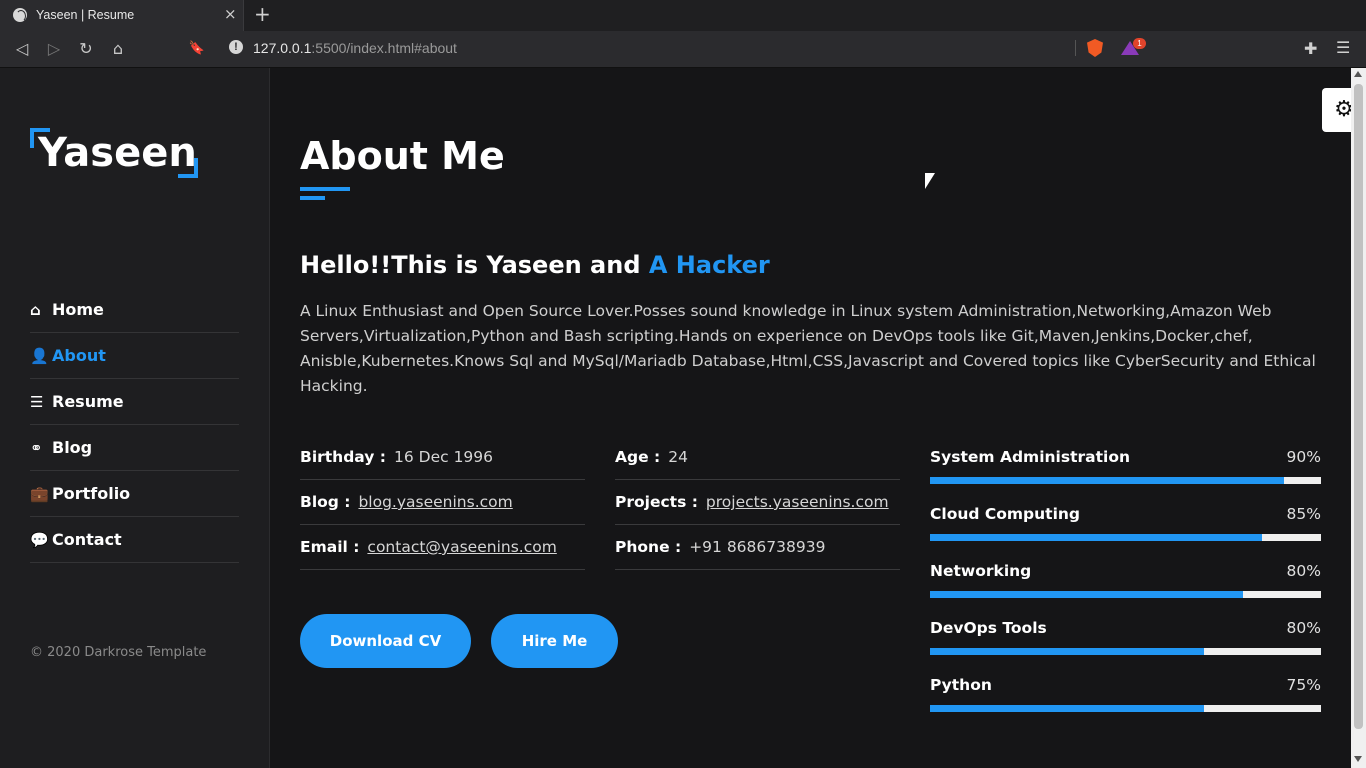  I want to click on info-icon: !, so click(236, 47).